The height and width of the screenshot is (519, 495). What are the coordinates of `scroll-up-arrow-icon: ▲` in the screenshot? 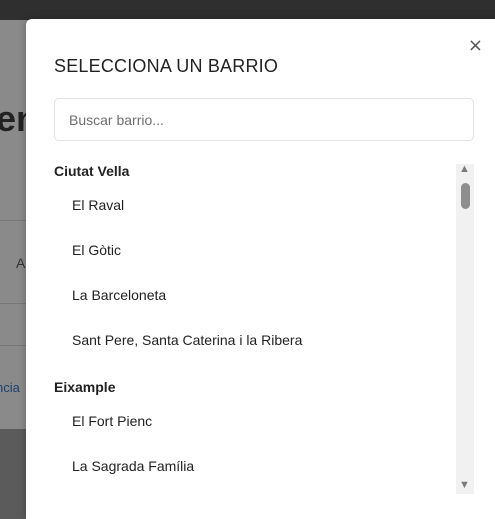 It's located at (464, 169).